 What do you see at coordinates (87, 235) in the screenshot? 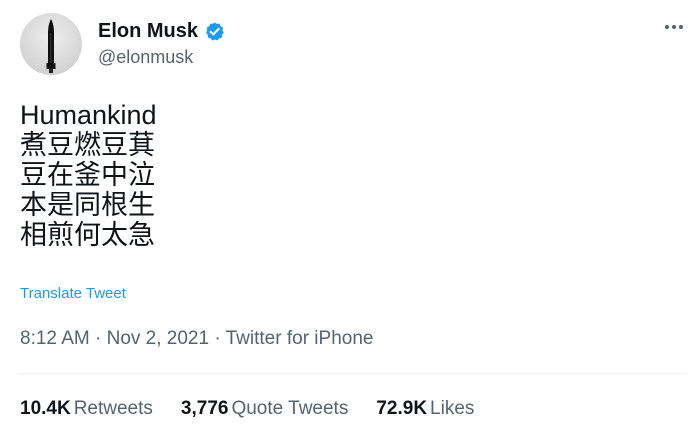
I see `tweet-text-line: 相煎何太急` at bounding box center [87, 235].